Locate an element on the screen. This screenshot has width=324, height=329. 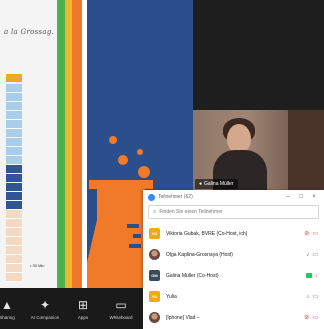
participant-row: [Iphone] Vlad – ⊘ ▭ is located at coordinates (233, 317).